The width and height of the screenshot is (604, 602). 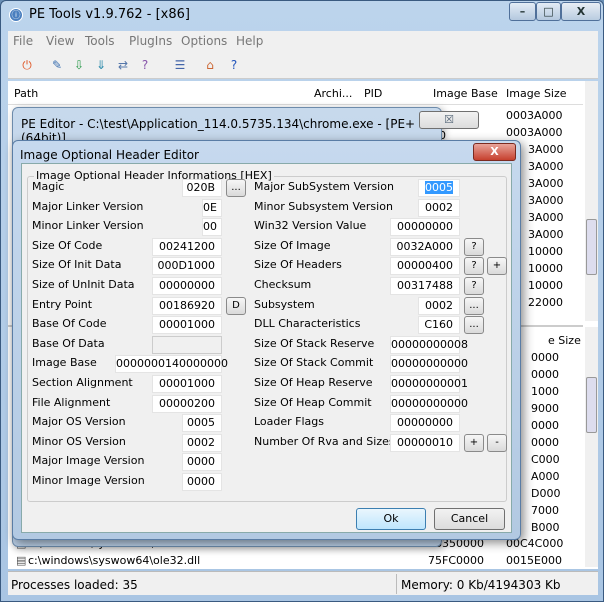 What do you see at coordinates (474, 442) in the screenshot?
I see `field-action-button: +` at bounding box center [474, 442].